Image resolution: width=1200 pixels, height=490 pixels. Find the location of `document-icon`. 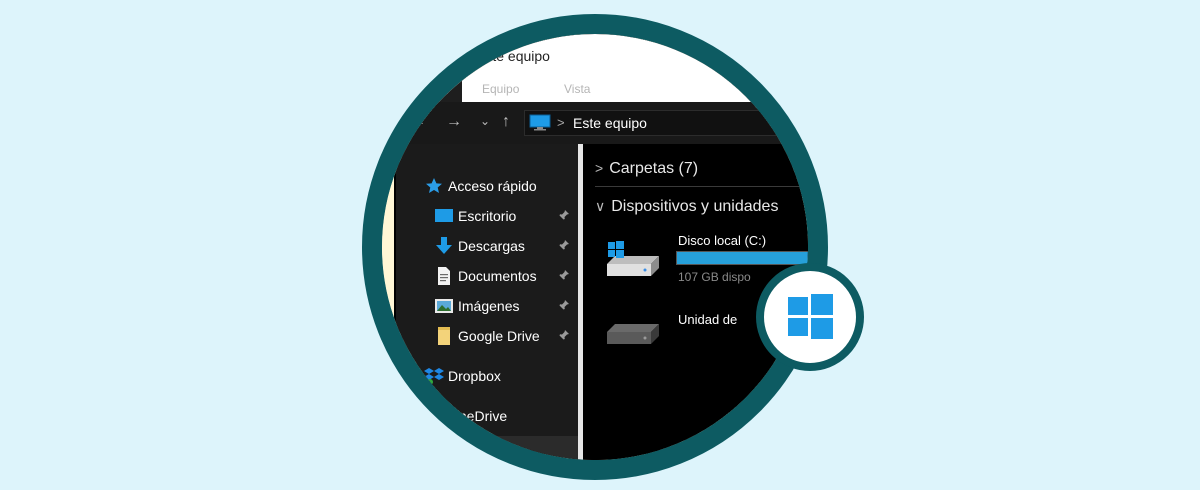

document-icon is located at coordinates (444, 276).